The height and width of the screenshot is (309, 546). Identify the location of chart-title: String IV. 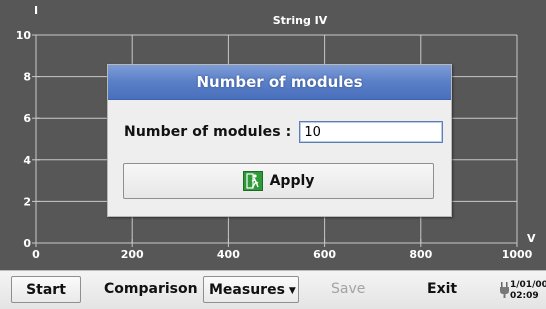
(300, 20).